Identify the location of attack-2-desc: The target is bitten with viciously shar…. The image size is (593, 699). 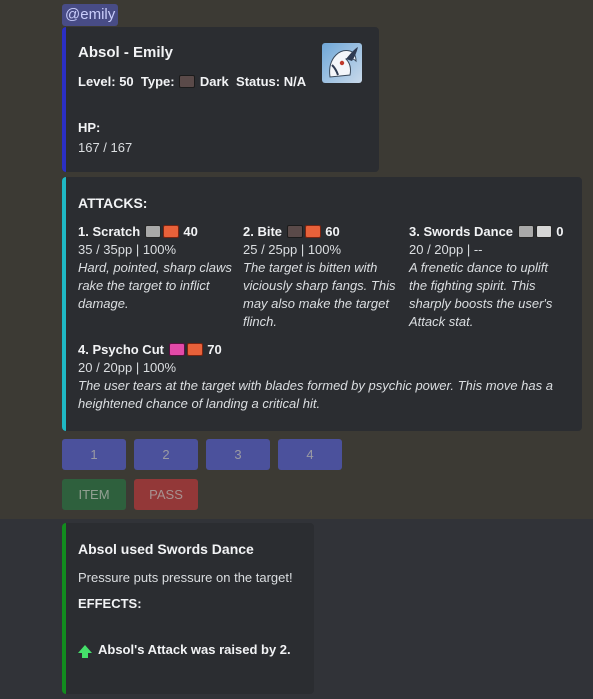
(319, 294).